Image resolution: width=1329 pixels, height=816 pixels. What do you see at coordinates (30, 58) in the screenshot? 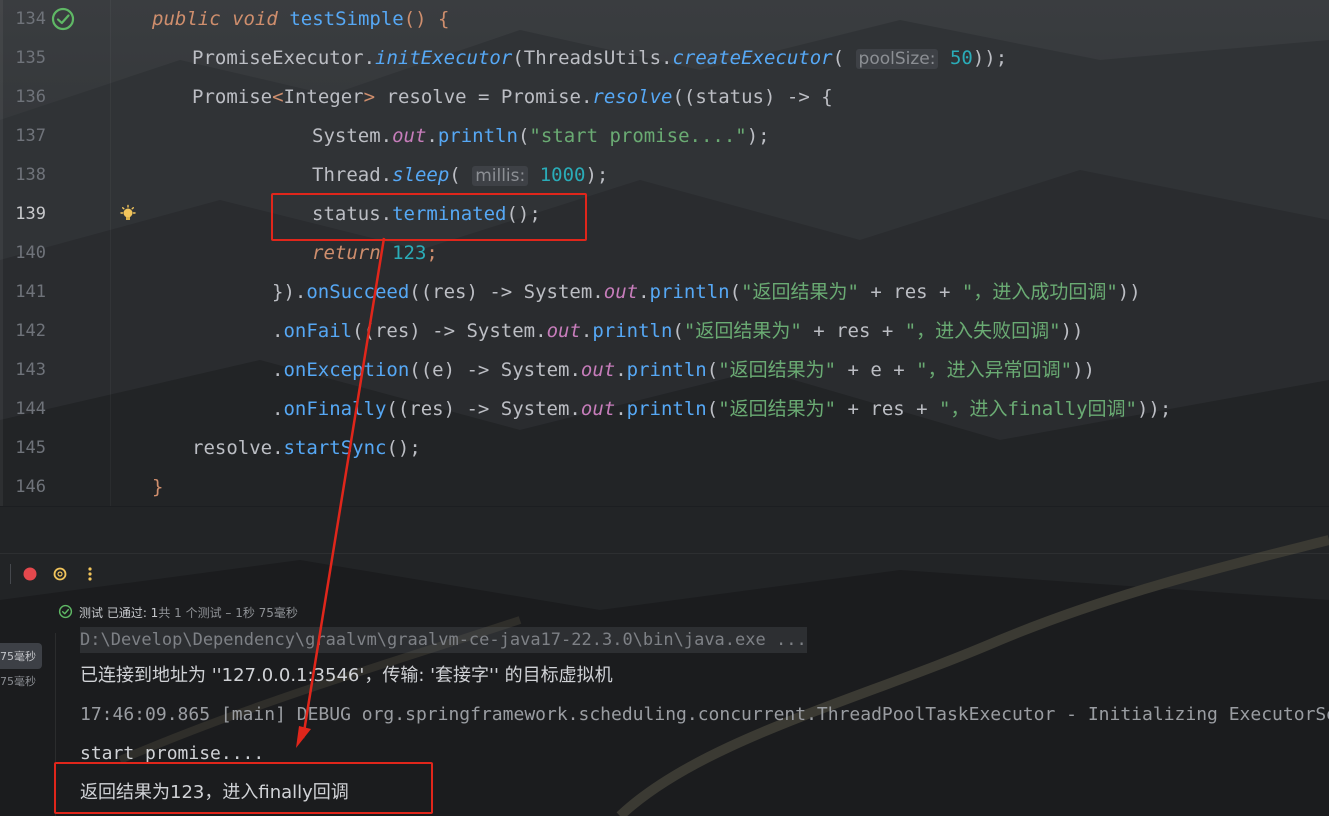
I see `line-number: 135` at bounding box center [30, 58].